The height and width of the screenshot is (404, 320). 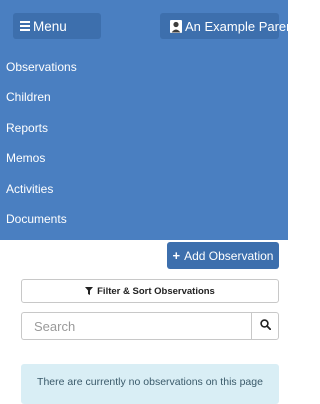 What do you see at coordinates (89, 291) in the screenshot?
I see `filter-icon` at bounding box center [89, 291].